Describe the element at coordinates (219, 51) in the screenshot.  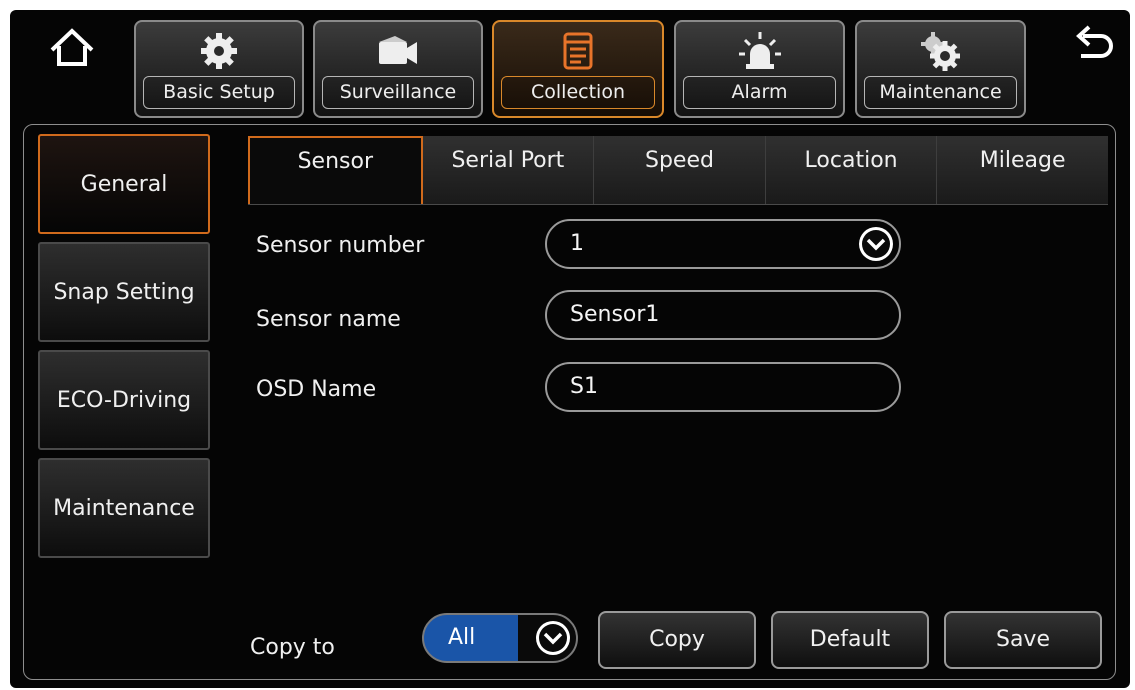
I see `gear-icon` at that location.